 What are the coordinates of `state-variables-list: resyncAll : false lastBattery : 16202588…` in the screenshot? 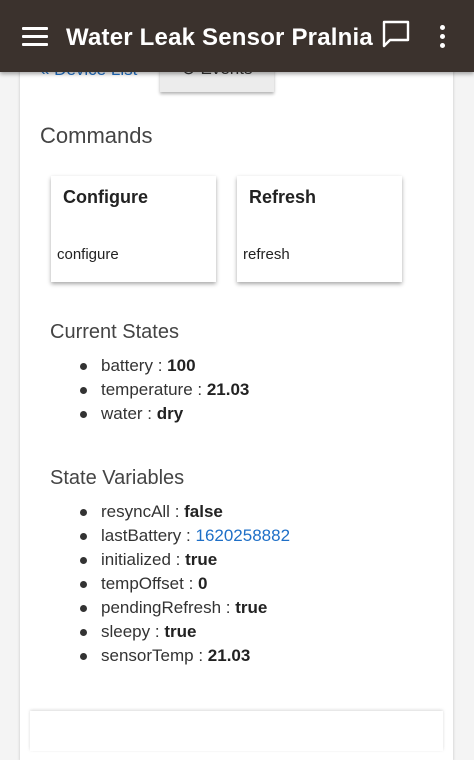 It's located at (173, 584).